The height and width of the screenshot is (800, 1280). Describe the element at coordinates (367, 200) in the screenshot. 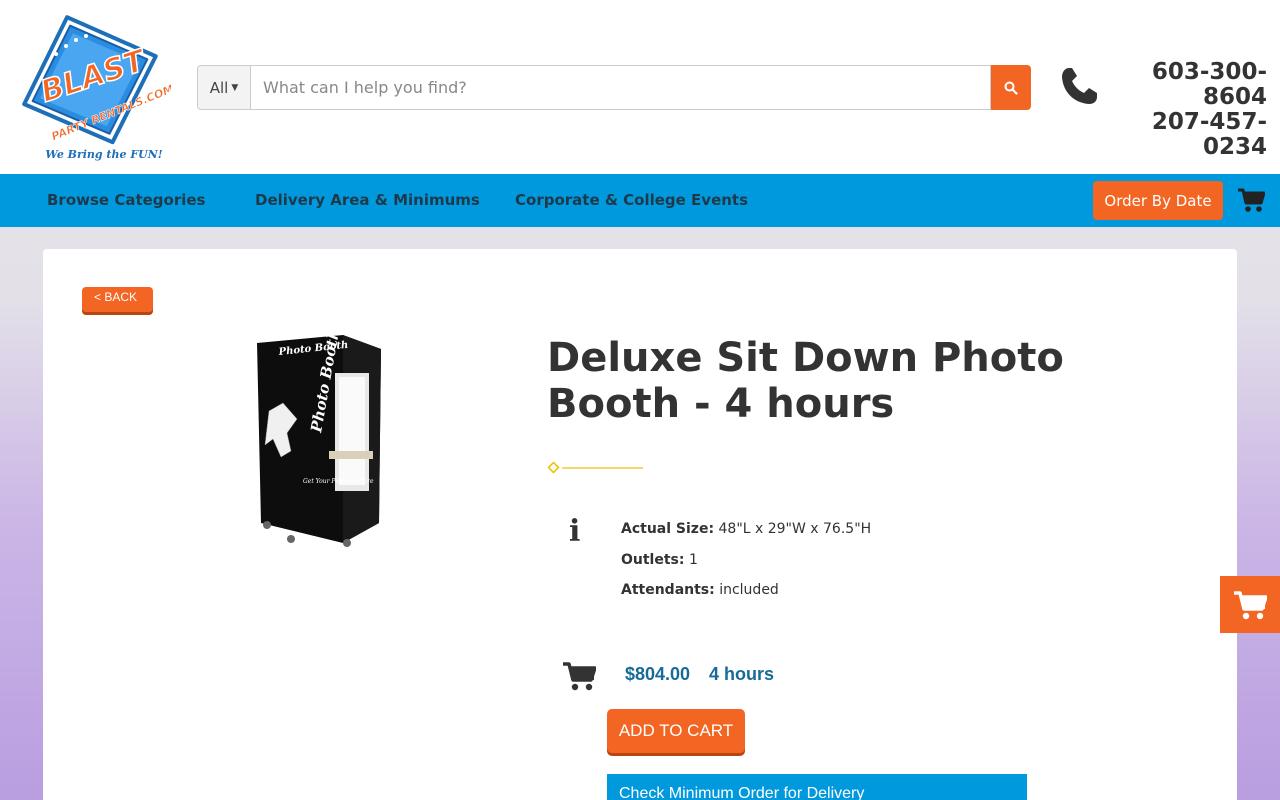

I see `nav-delivery-area: Delivery Area & Minimums` at that location.